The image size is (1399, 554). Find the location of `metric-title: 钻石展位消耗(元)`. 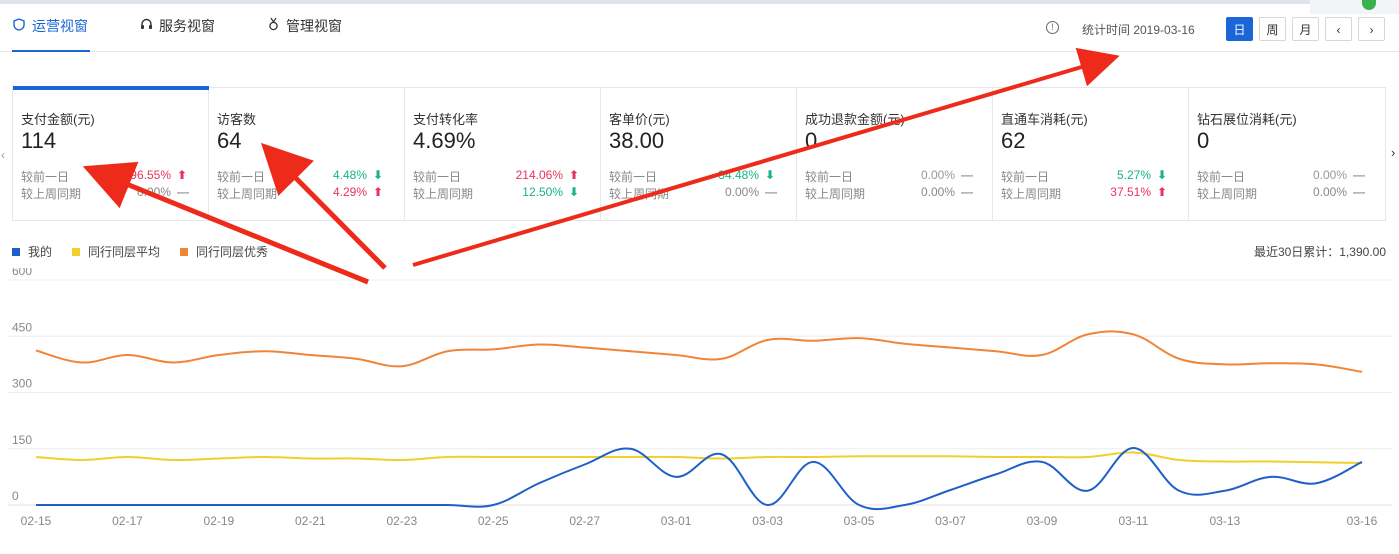

metric-title: 钻石展位消耗(元) is located at coordinates (1247, 119).